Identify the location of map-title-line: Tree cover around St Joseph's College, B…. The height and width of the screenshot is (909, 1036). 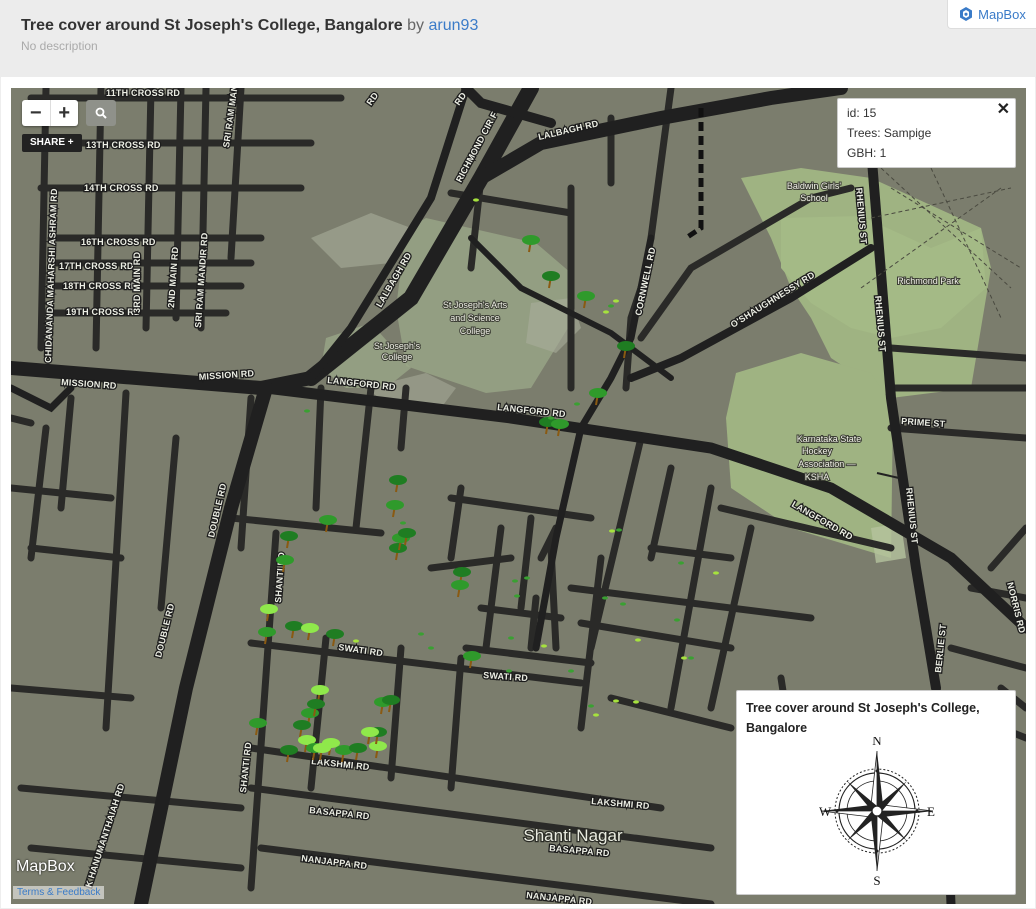
(249, 26).